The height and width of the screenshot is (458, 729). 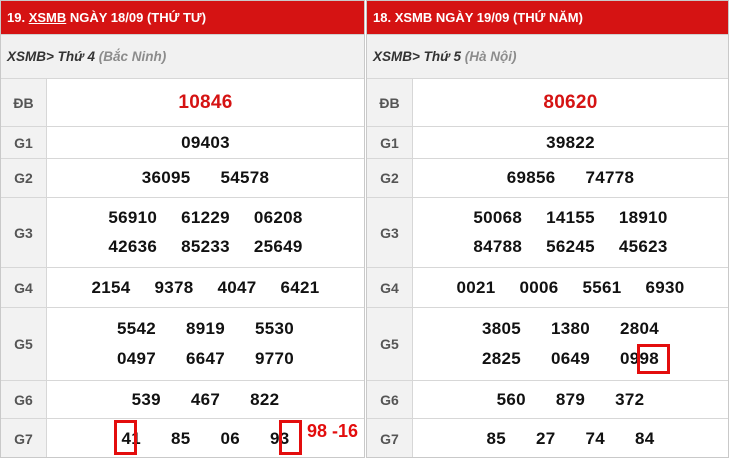 What do you see at coordinates (275, 358) in the screenshot?
I see `prize-number: 9770` at bounding box center [275, 358].